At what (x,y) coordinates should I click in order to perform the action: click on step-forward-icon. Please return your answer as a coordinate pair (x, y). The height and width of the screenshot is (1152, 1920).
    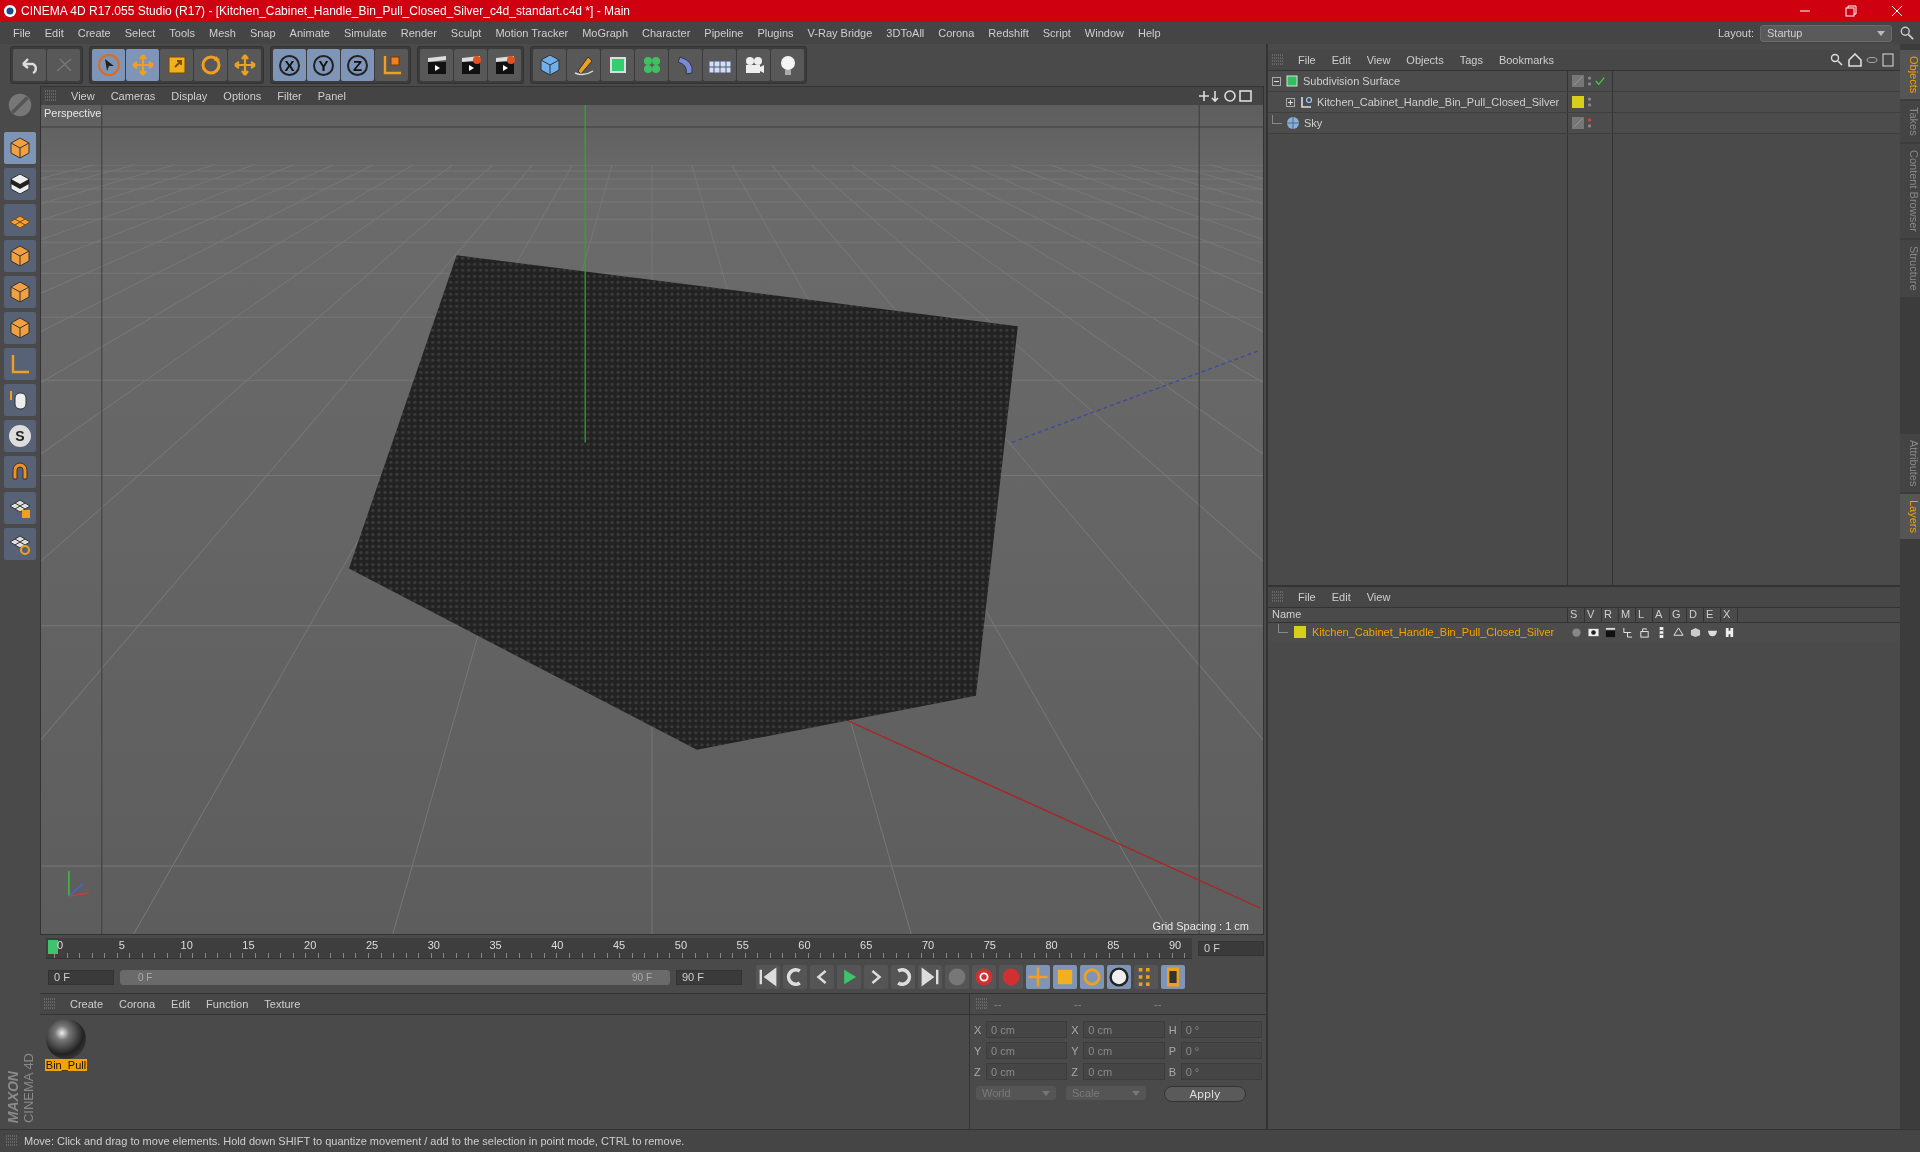
    Looking at the image, I should click on (876, 977).